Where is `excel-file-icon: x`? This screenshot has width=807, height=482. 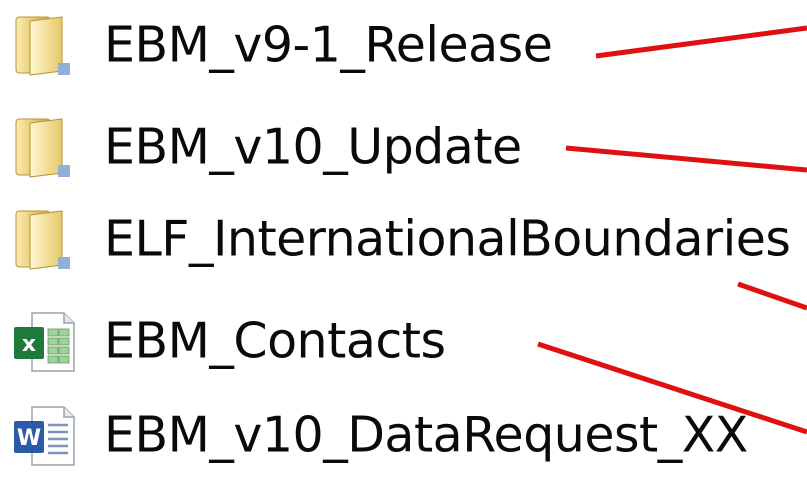
excel-file-icon: x is located at coordinates (44, 342).